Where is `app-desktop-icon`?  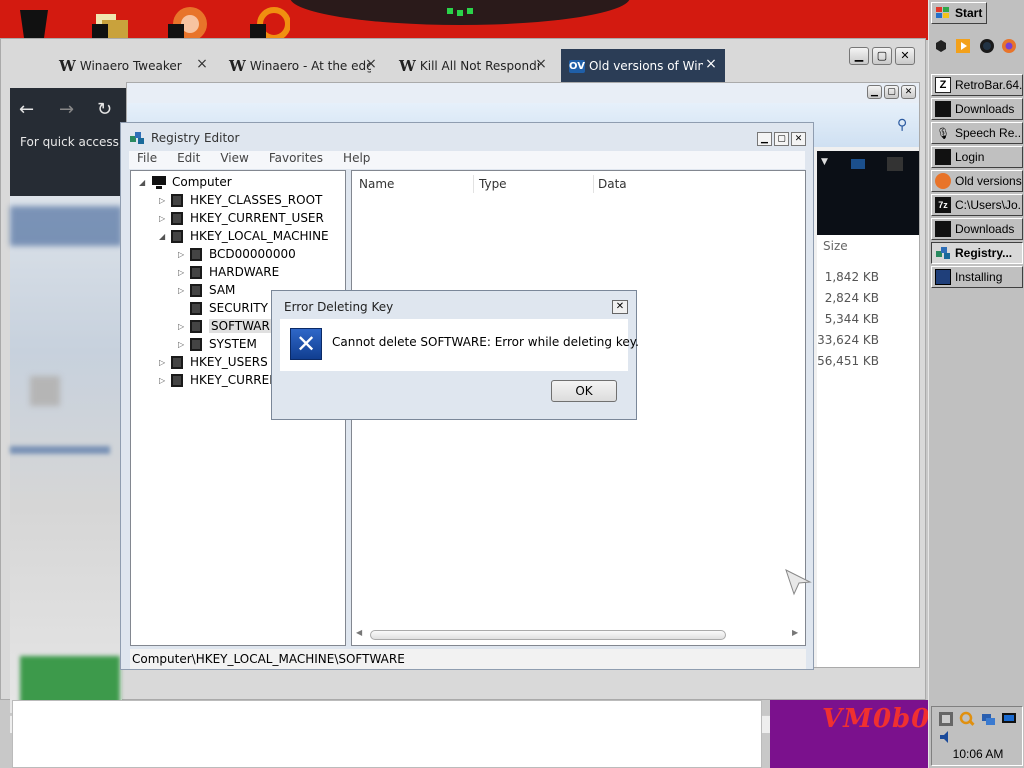
app-desktop-icon is located at coordinates (270, 21).